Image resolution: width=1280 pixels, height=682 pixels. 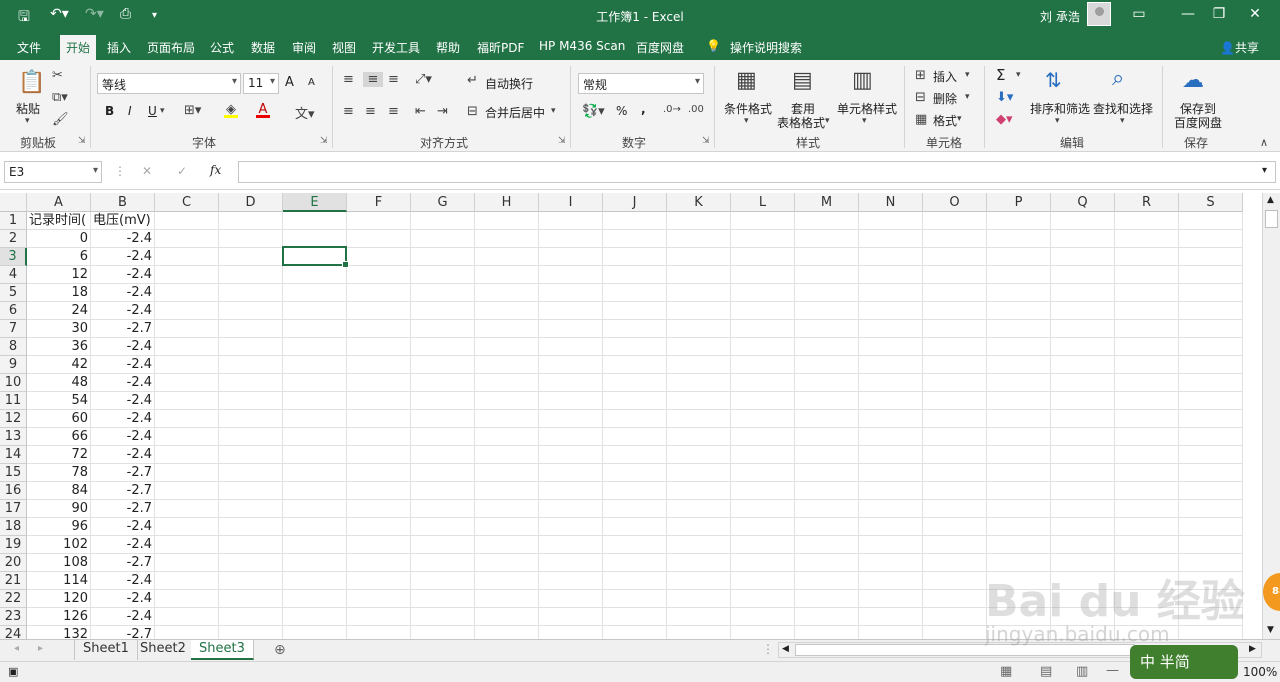 What do you see at coordinates (13, 473) in the screenshot?
I see `row-header: 15` at bounding box center [13, 473].